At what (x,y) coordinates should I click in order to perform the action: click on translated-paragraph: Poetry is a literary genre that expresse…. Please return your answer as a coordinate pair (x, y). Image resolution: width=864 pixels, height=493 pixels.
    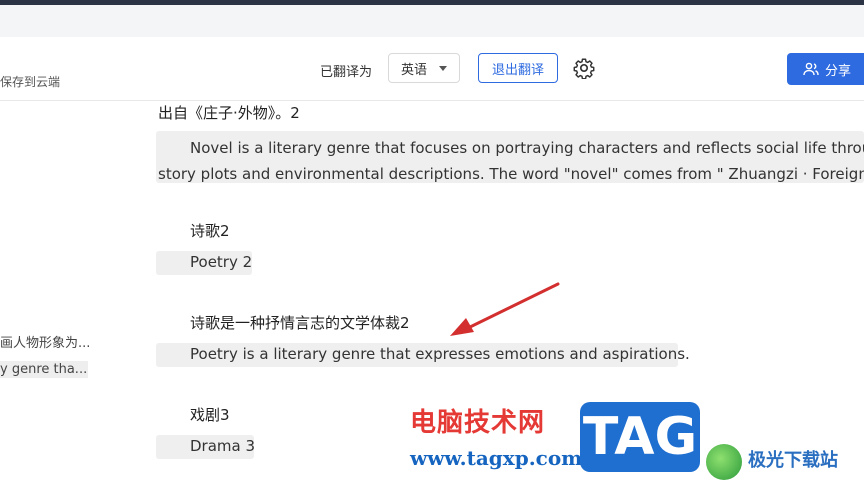
    Looking at the image, I should click on (423, 355).